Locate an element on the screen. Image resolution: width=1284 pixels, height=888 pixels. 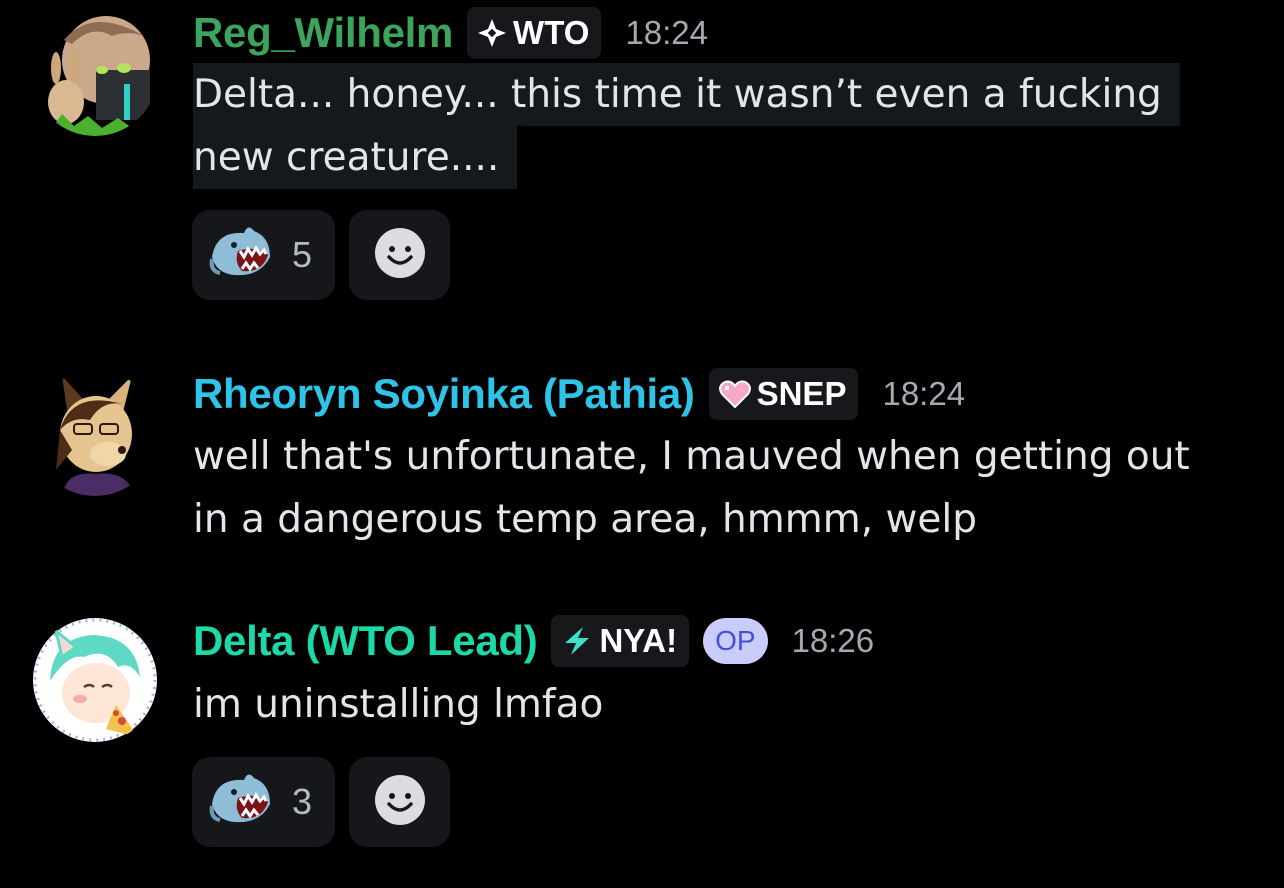
diamond-cross-icon is located at coordinates (492, 33).